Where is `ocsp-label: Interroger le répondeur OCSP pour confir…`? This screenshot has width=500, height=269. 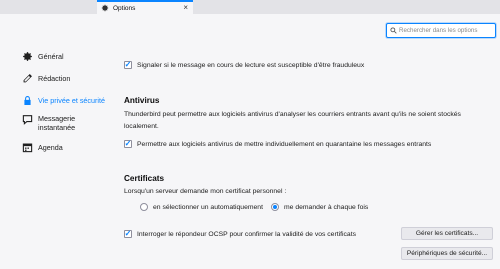 ocsp-label: Interroger le répondeur OCSP pour confir… is located at coordinates (246, 234).